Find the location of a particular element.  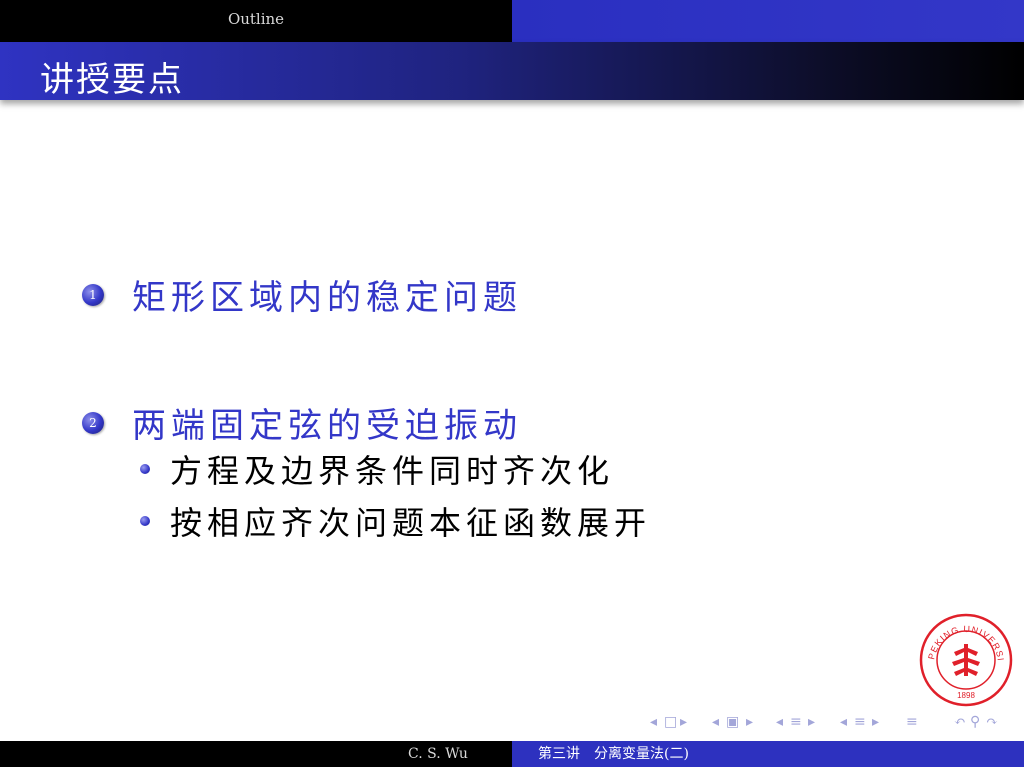

nav-subsection-icon: ▣ is located at coordinates (732, 722).